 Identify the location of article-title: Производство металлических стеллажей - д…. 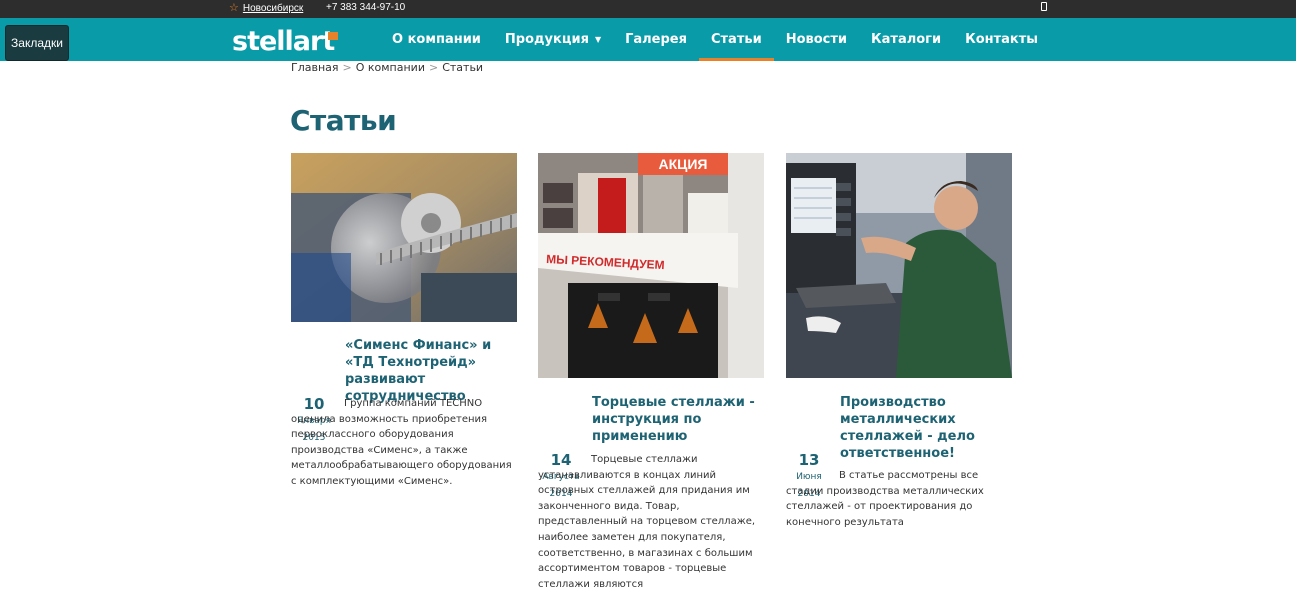
(926, 428).